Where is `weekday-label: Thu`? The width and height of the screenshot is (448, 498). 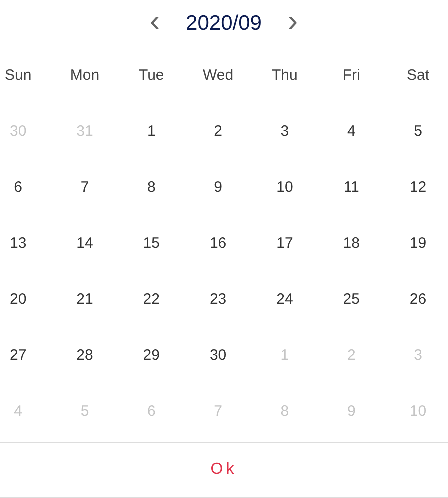 weekday-label: Thu is located at coordinates (285, 76).